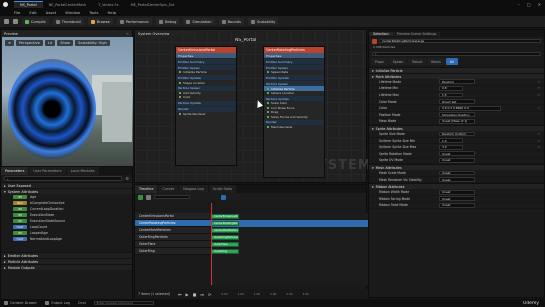  I want to click on timeline-bar: OuterFlare, so click(225, 245).